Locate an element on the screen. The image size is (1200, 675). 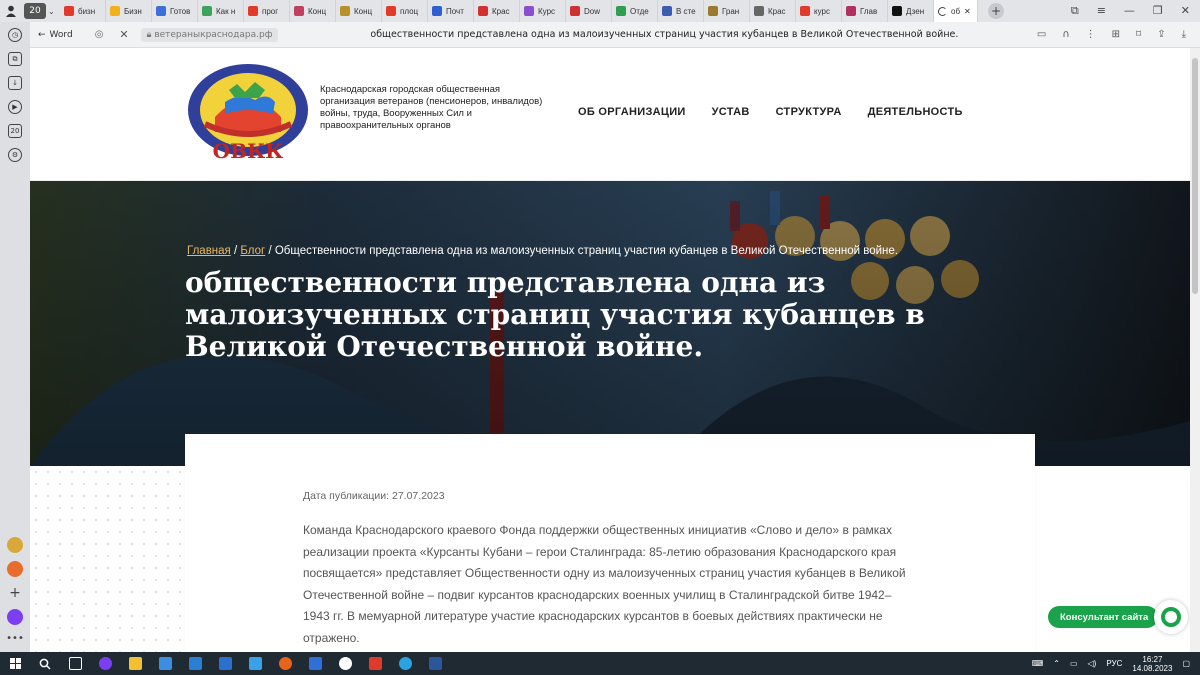
nav-about: ОБ ОРГАНИЗАЦИИ is located at coordinates (632, 112).